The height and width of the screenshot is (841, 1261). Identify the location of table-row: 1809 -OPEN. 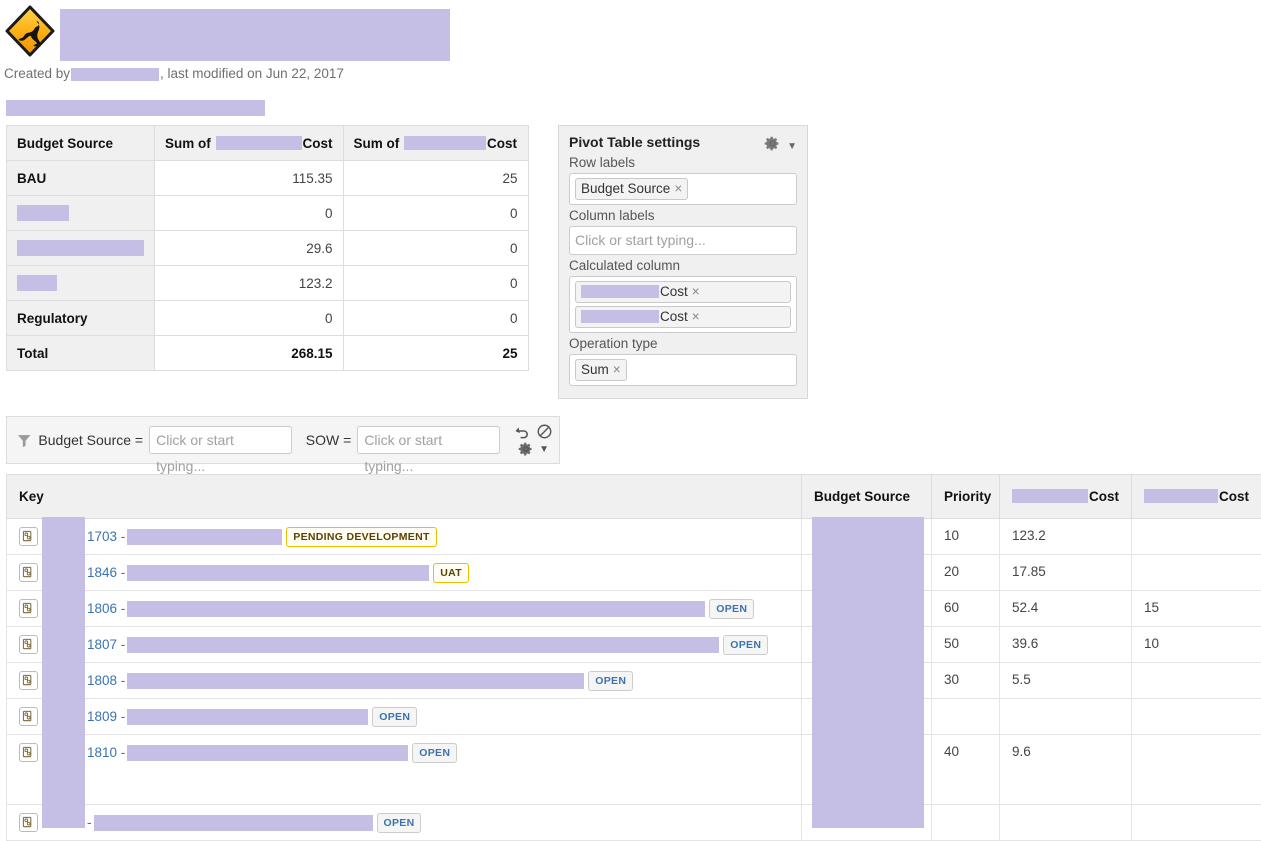
(634, 717).